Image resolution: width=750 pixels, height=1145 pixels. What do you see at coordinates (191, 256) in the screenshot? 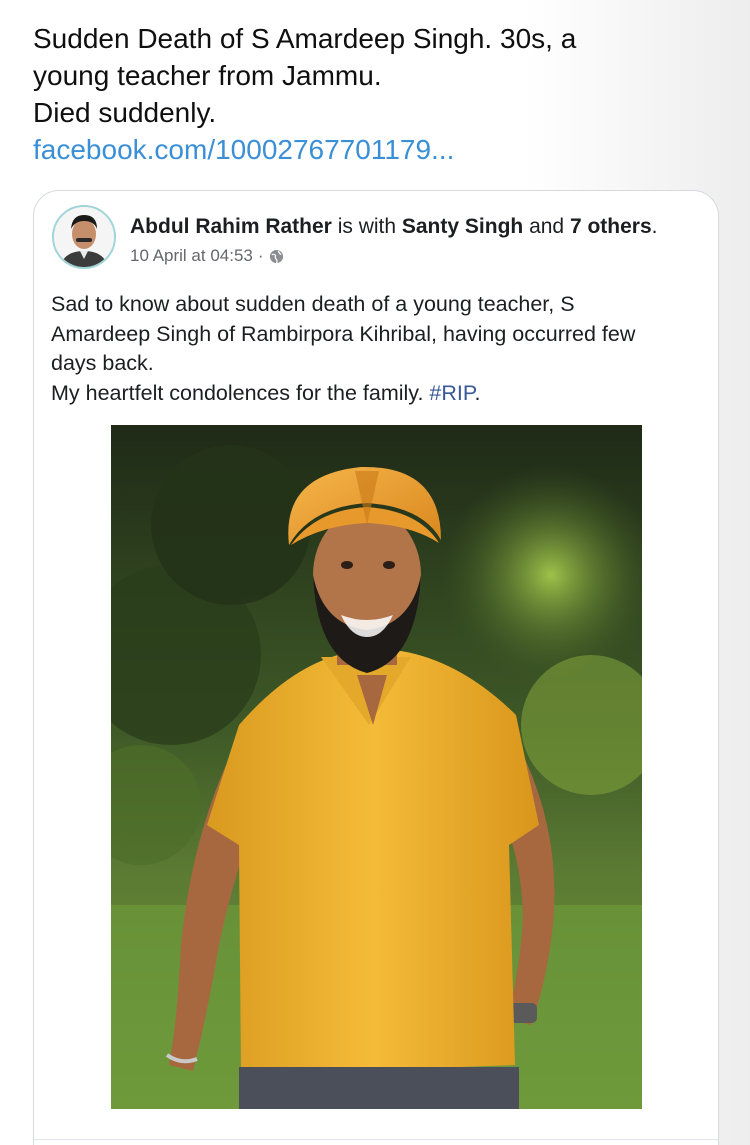
I see `post-date: 10 April at 04:53` at bounding box center [191, 256].